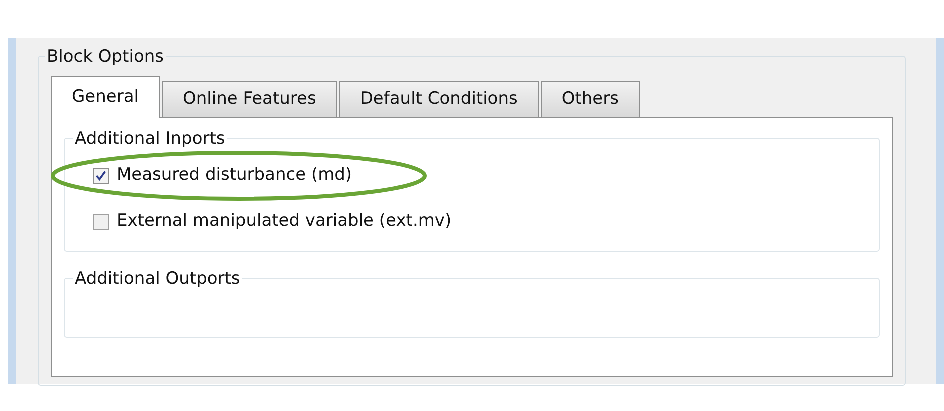 The width and height of the screenshot is (944, 411). I want to click on tab: Online Features, so click(250, 99).